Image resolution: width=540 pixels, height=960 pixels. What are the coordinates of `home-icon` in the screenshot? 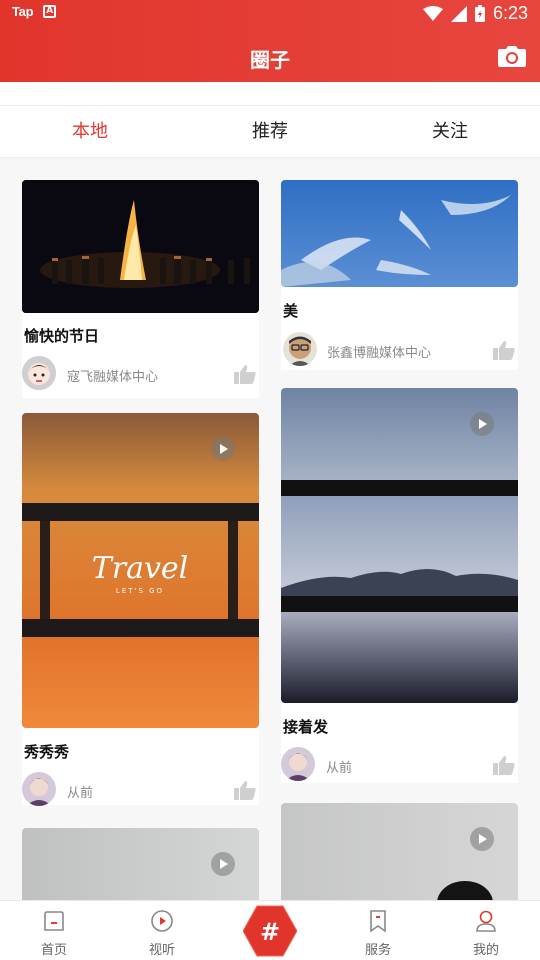 It's located at (54, 921).